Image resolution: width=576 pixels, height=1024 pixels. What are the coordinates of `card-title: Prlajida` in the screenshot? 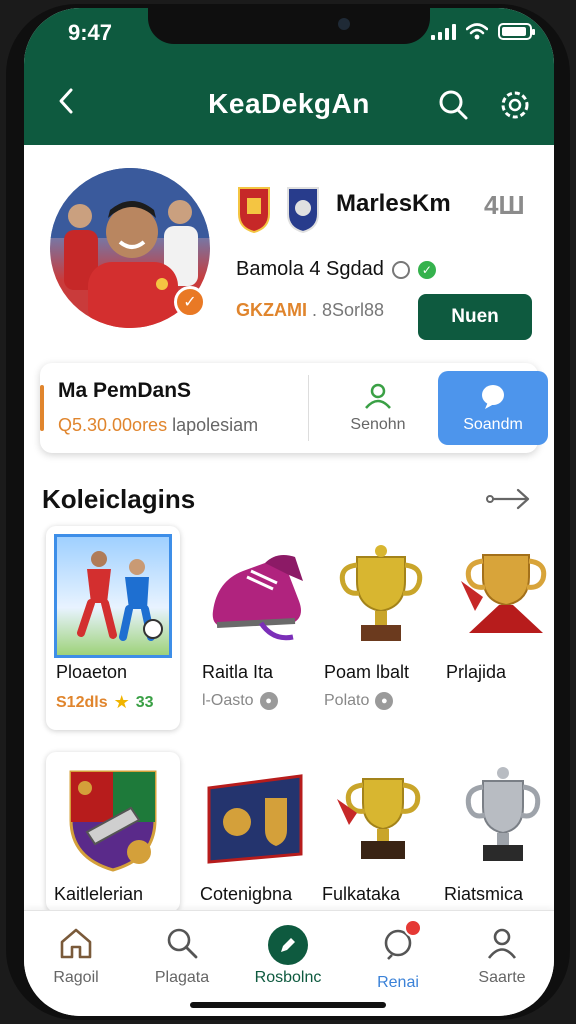 It's located at (476, 672).